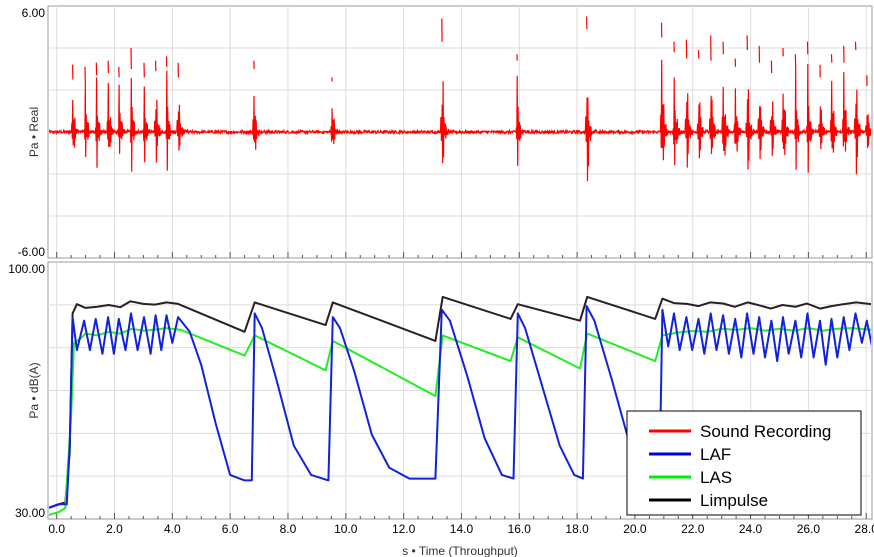 The width and height of the screenshot is (874, 557). Describe the element at coordinates (715, 454) in the screenshot. I see `legend-label-laf: LAF` at that location.